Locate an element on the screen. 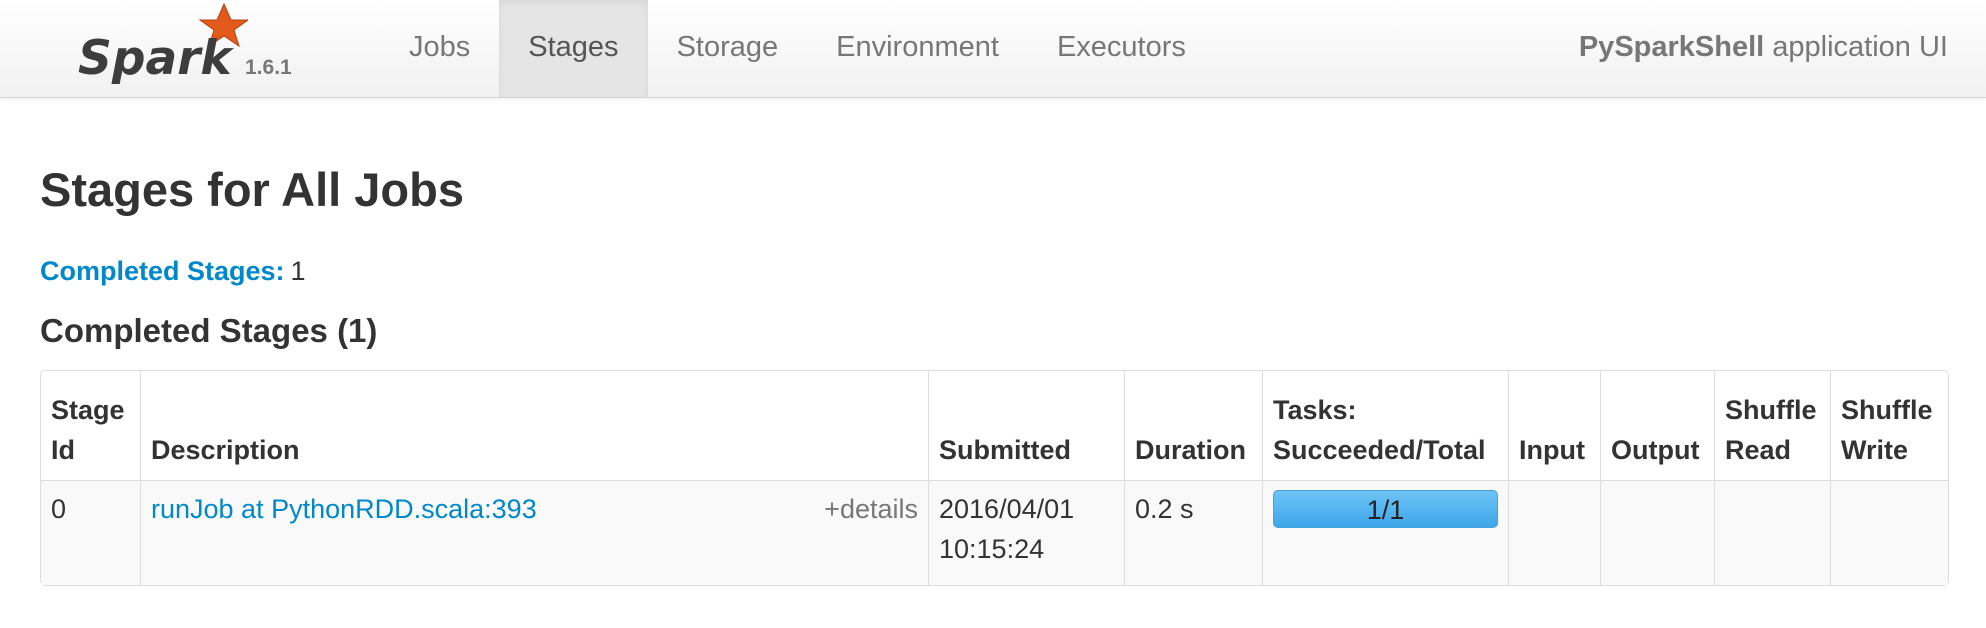 The image size is (1986, 628). stage-description-link: runJob at PythonRDD.scala:393 is located at coordinates (344, 509).